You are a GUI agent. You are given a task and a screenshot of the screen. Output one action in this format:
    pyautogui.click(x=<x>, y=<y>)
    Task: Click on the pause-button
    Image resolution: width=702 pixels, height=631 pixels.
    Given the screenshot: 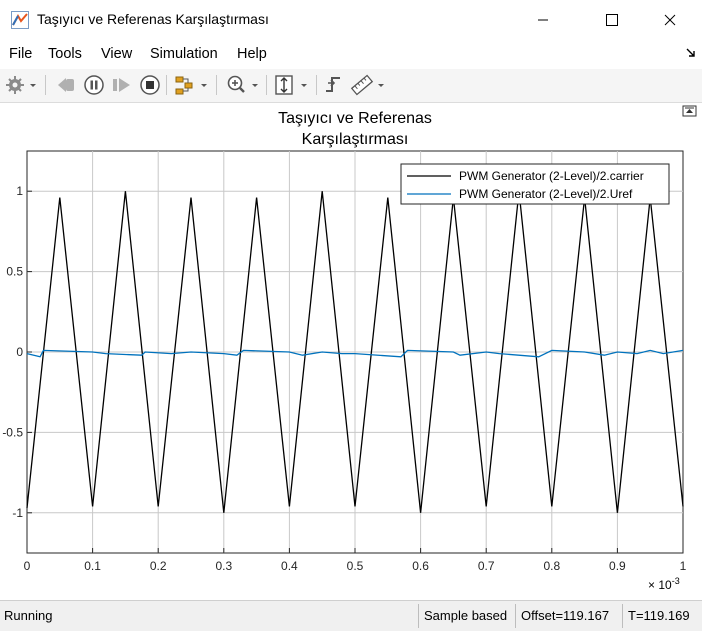 What is the action you would take?
    pyautogui.click(x=94, y=85)
    